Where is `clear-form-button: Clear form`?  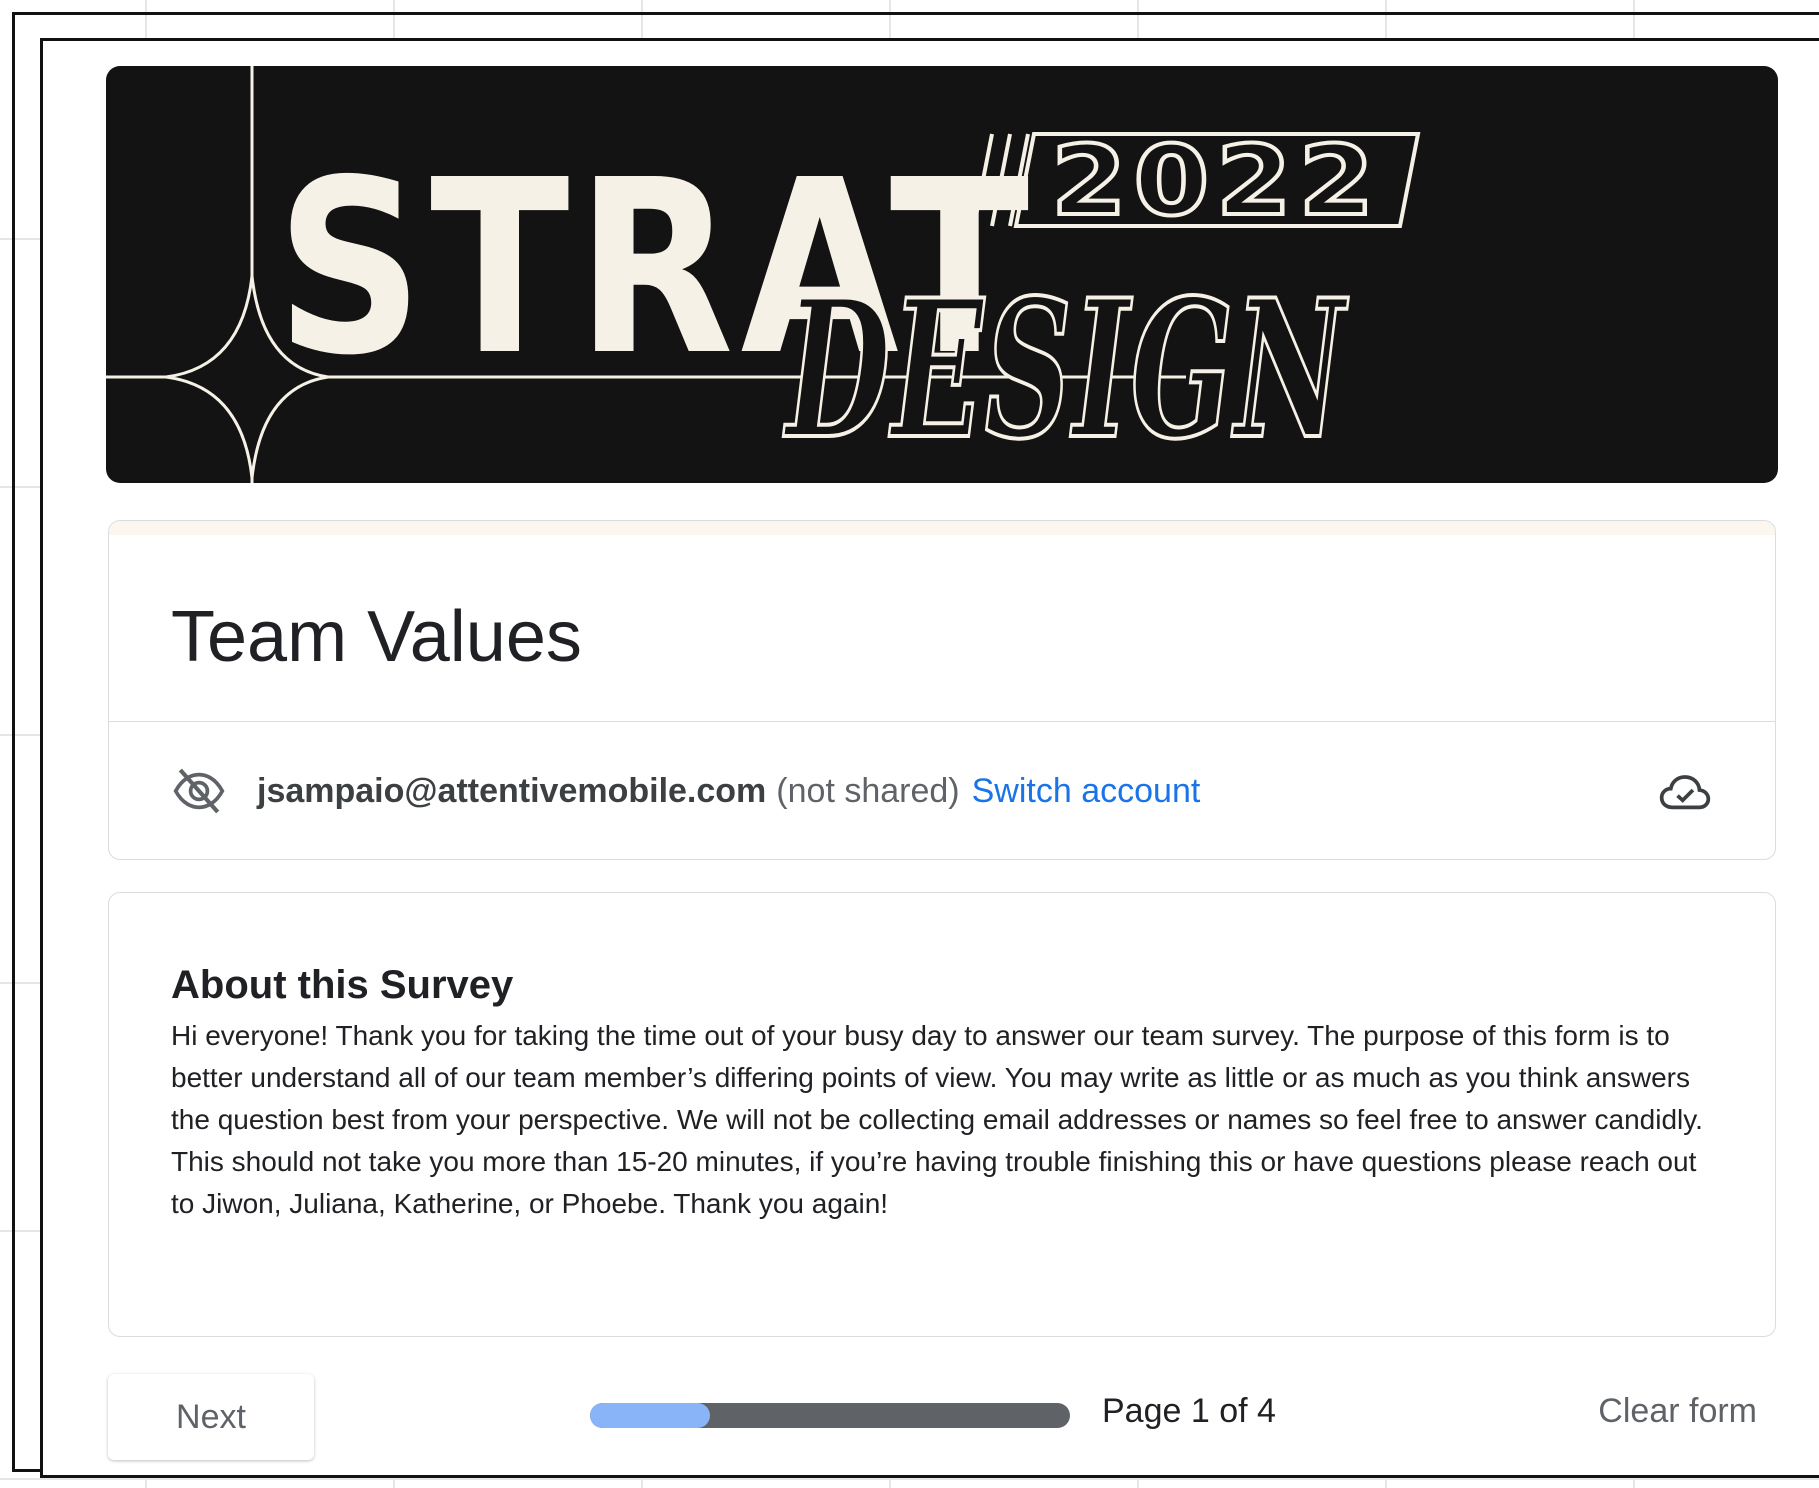
clear-form-button: Clear form is located at coordinates (1677, 1411).